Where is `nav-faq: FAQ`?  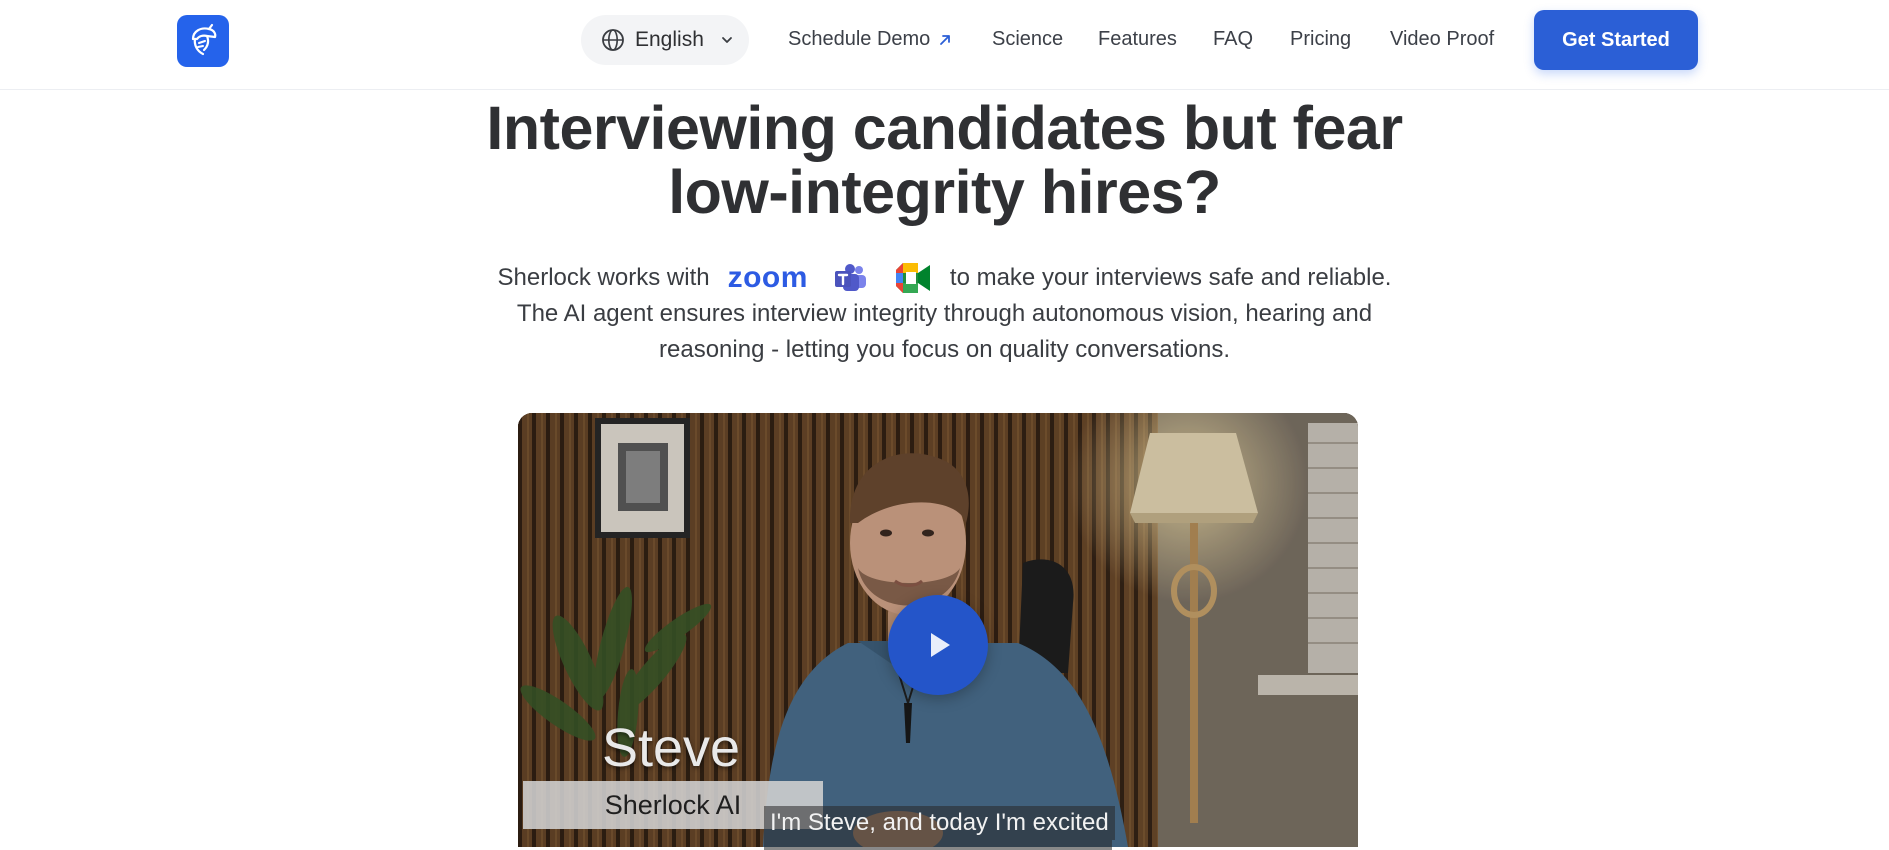
nav-faq: FAQ is located at coordinates (1233, 39).